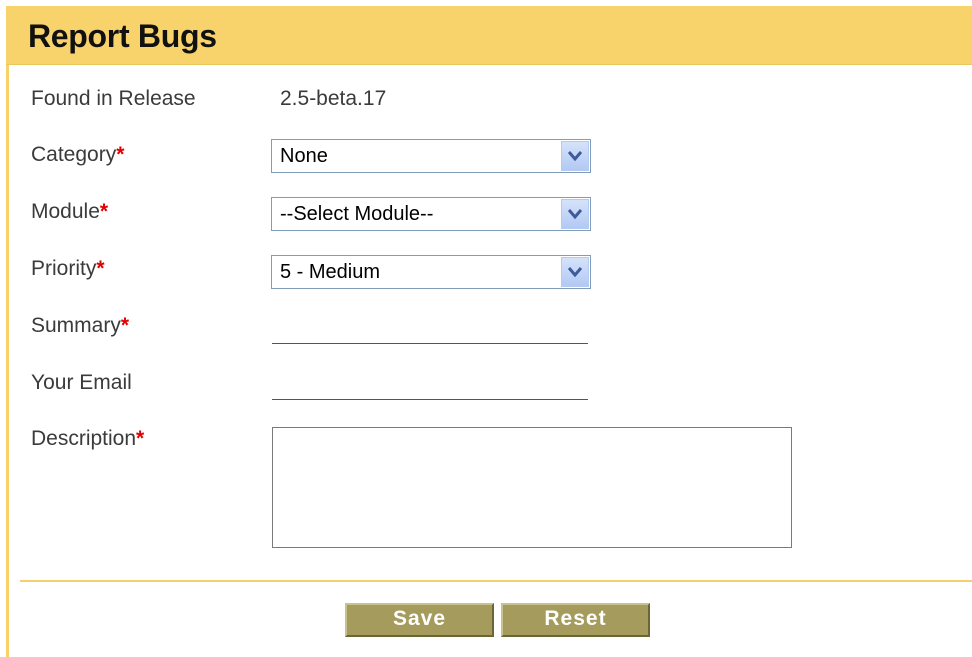 The width and height of the screenshot is (972, 657). Describe the element at coordinates (532, 487) in the screenshot. I see `description-textarea` at that location.